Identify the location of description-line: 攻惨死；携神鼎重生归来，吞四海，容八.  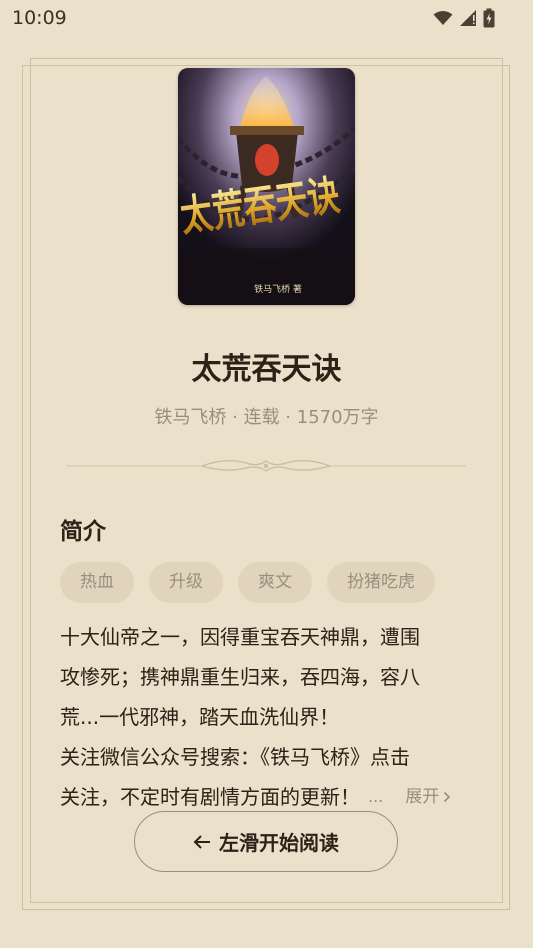
(240, 677).